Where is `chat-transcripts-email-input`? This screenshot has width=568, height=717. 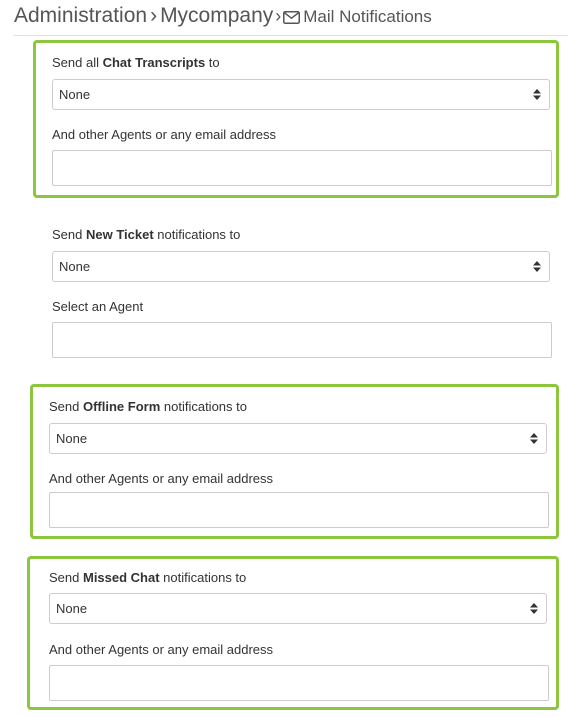 chat-transcripts-email-input is located at coordinates (302, 168).